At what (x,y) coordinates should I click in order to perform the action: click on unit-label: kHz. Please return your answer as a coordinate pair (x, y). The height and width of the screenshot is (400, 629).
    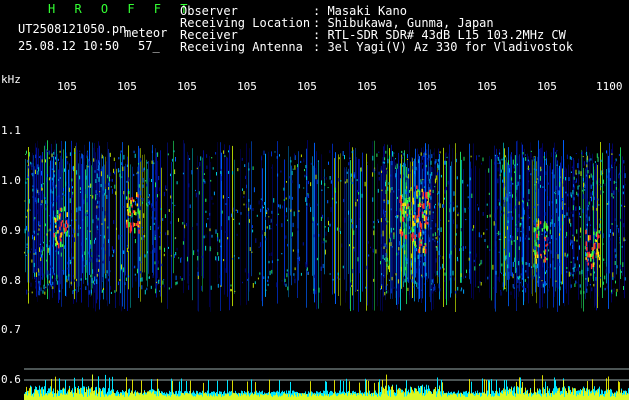
    Looking at the image, I should click on (11, 79).